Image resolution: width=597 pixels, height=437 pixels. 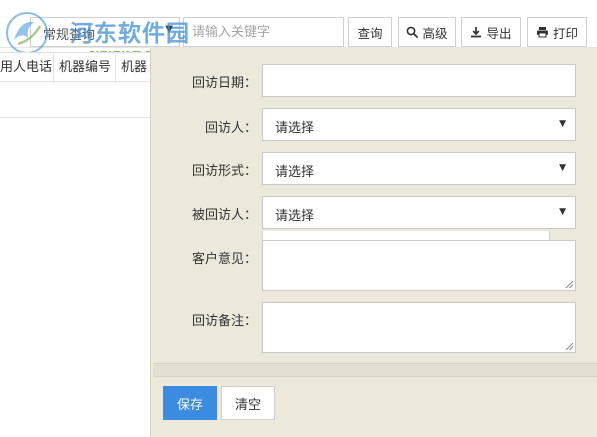 I want to click on visitor-select-value: 请选择, so click(x=295, y=128).